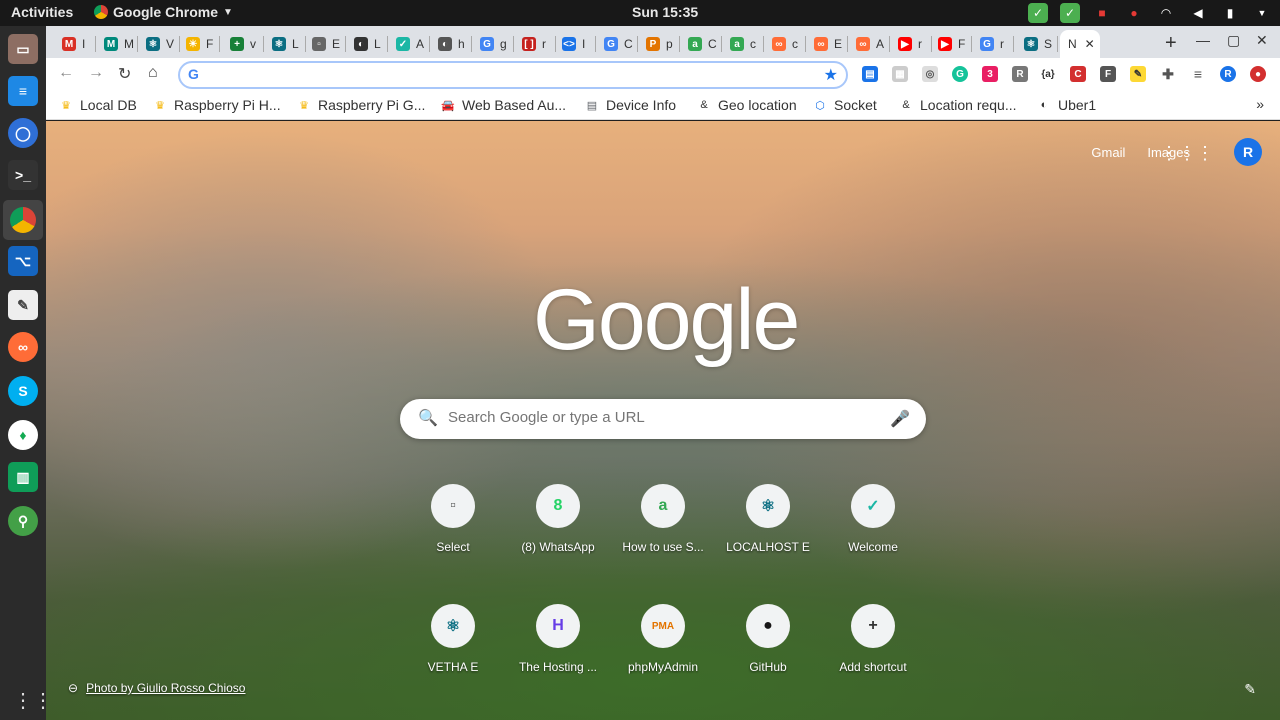 The image size is (1280, 720). What do you see at coordinates (23, 435) in the screenshot?
I see `mongodb-icon: ♦` at bounding box center [23, 435].